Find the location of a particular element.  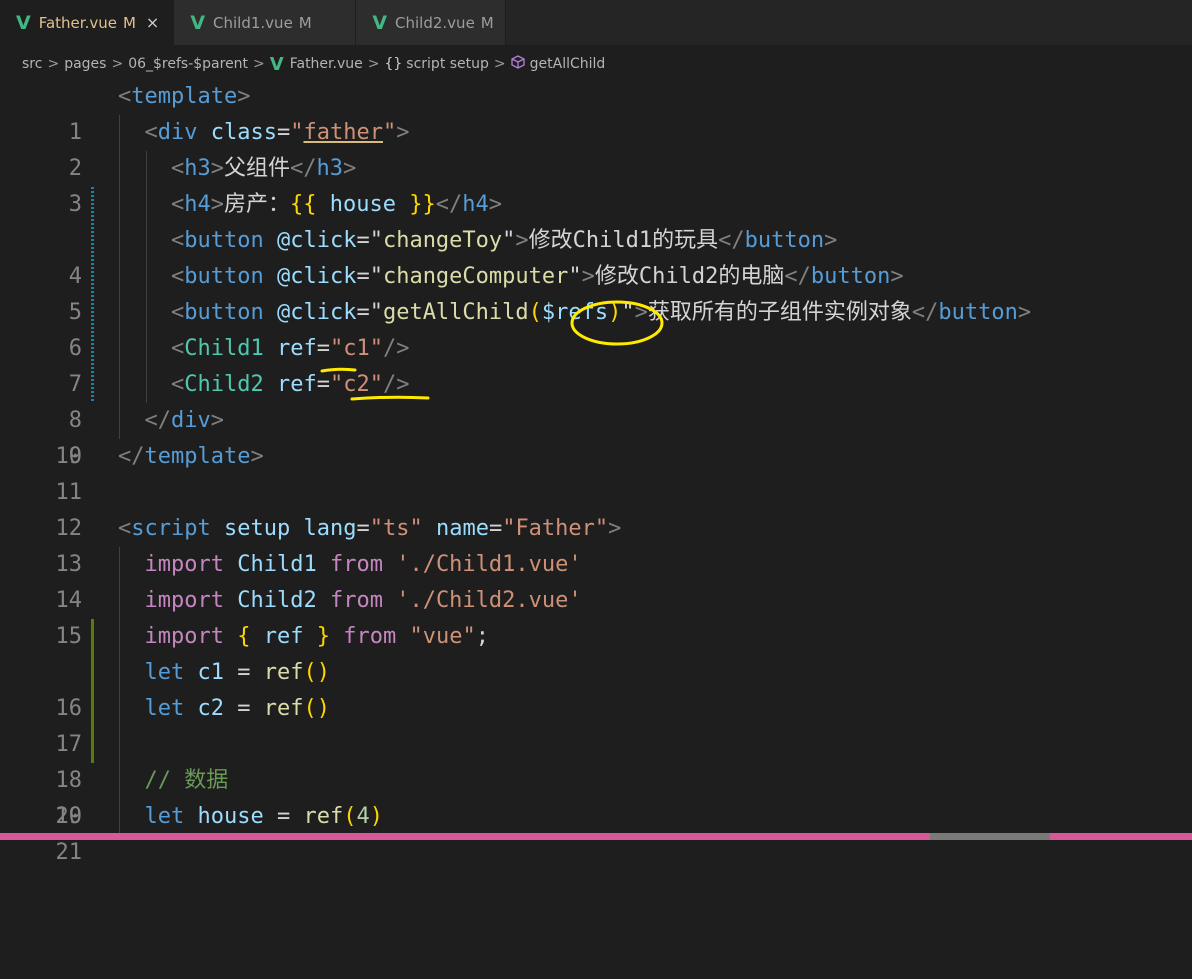

scrollbar-thumb is located at coordinates (990, 836).